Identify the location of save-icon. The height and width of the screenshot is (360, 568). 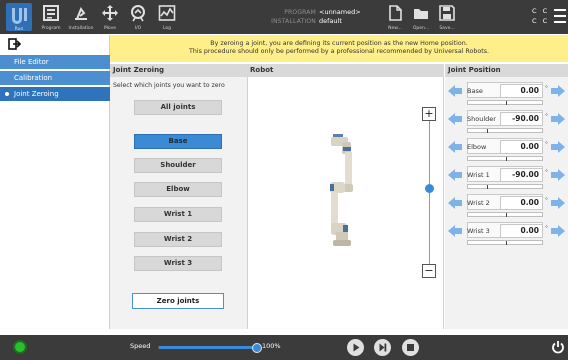
(447, 13).